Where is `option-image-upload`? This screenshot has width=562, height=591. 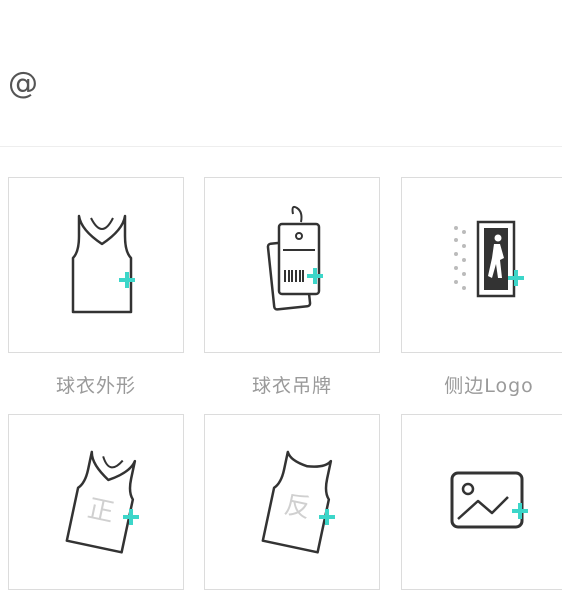 option-image-upload is located at coordinates (481, 502).